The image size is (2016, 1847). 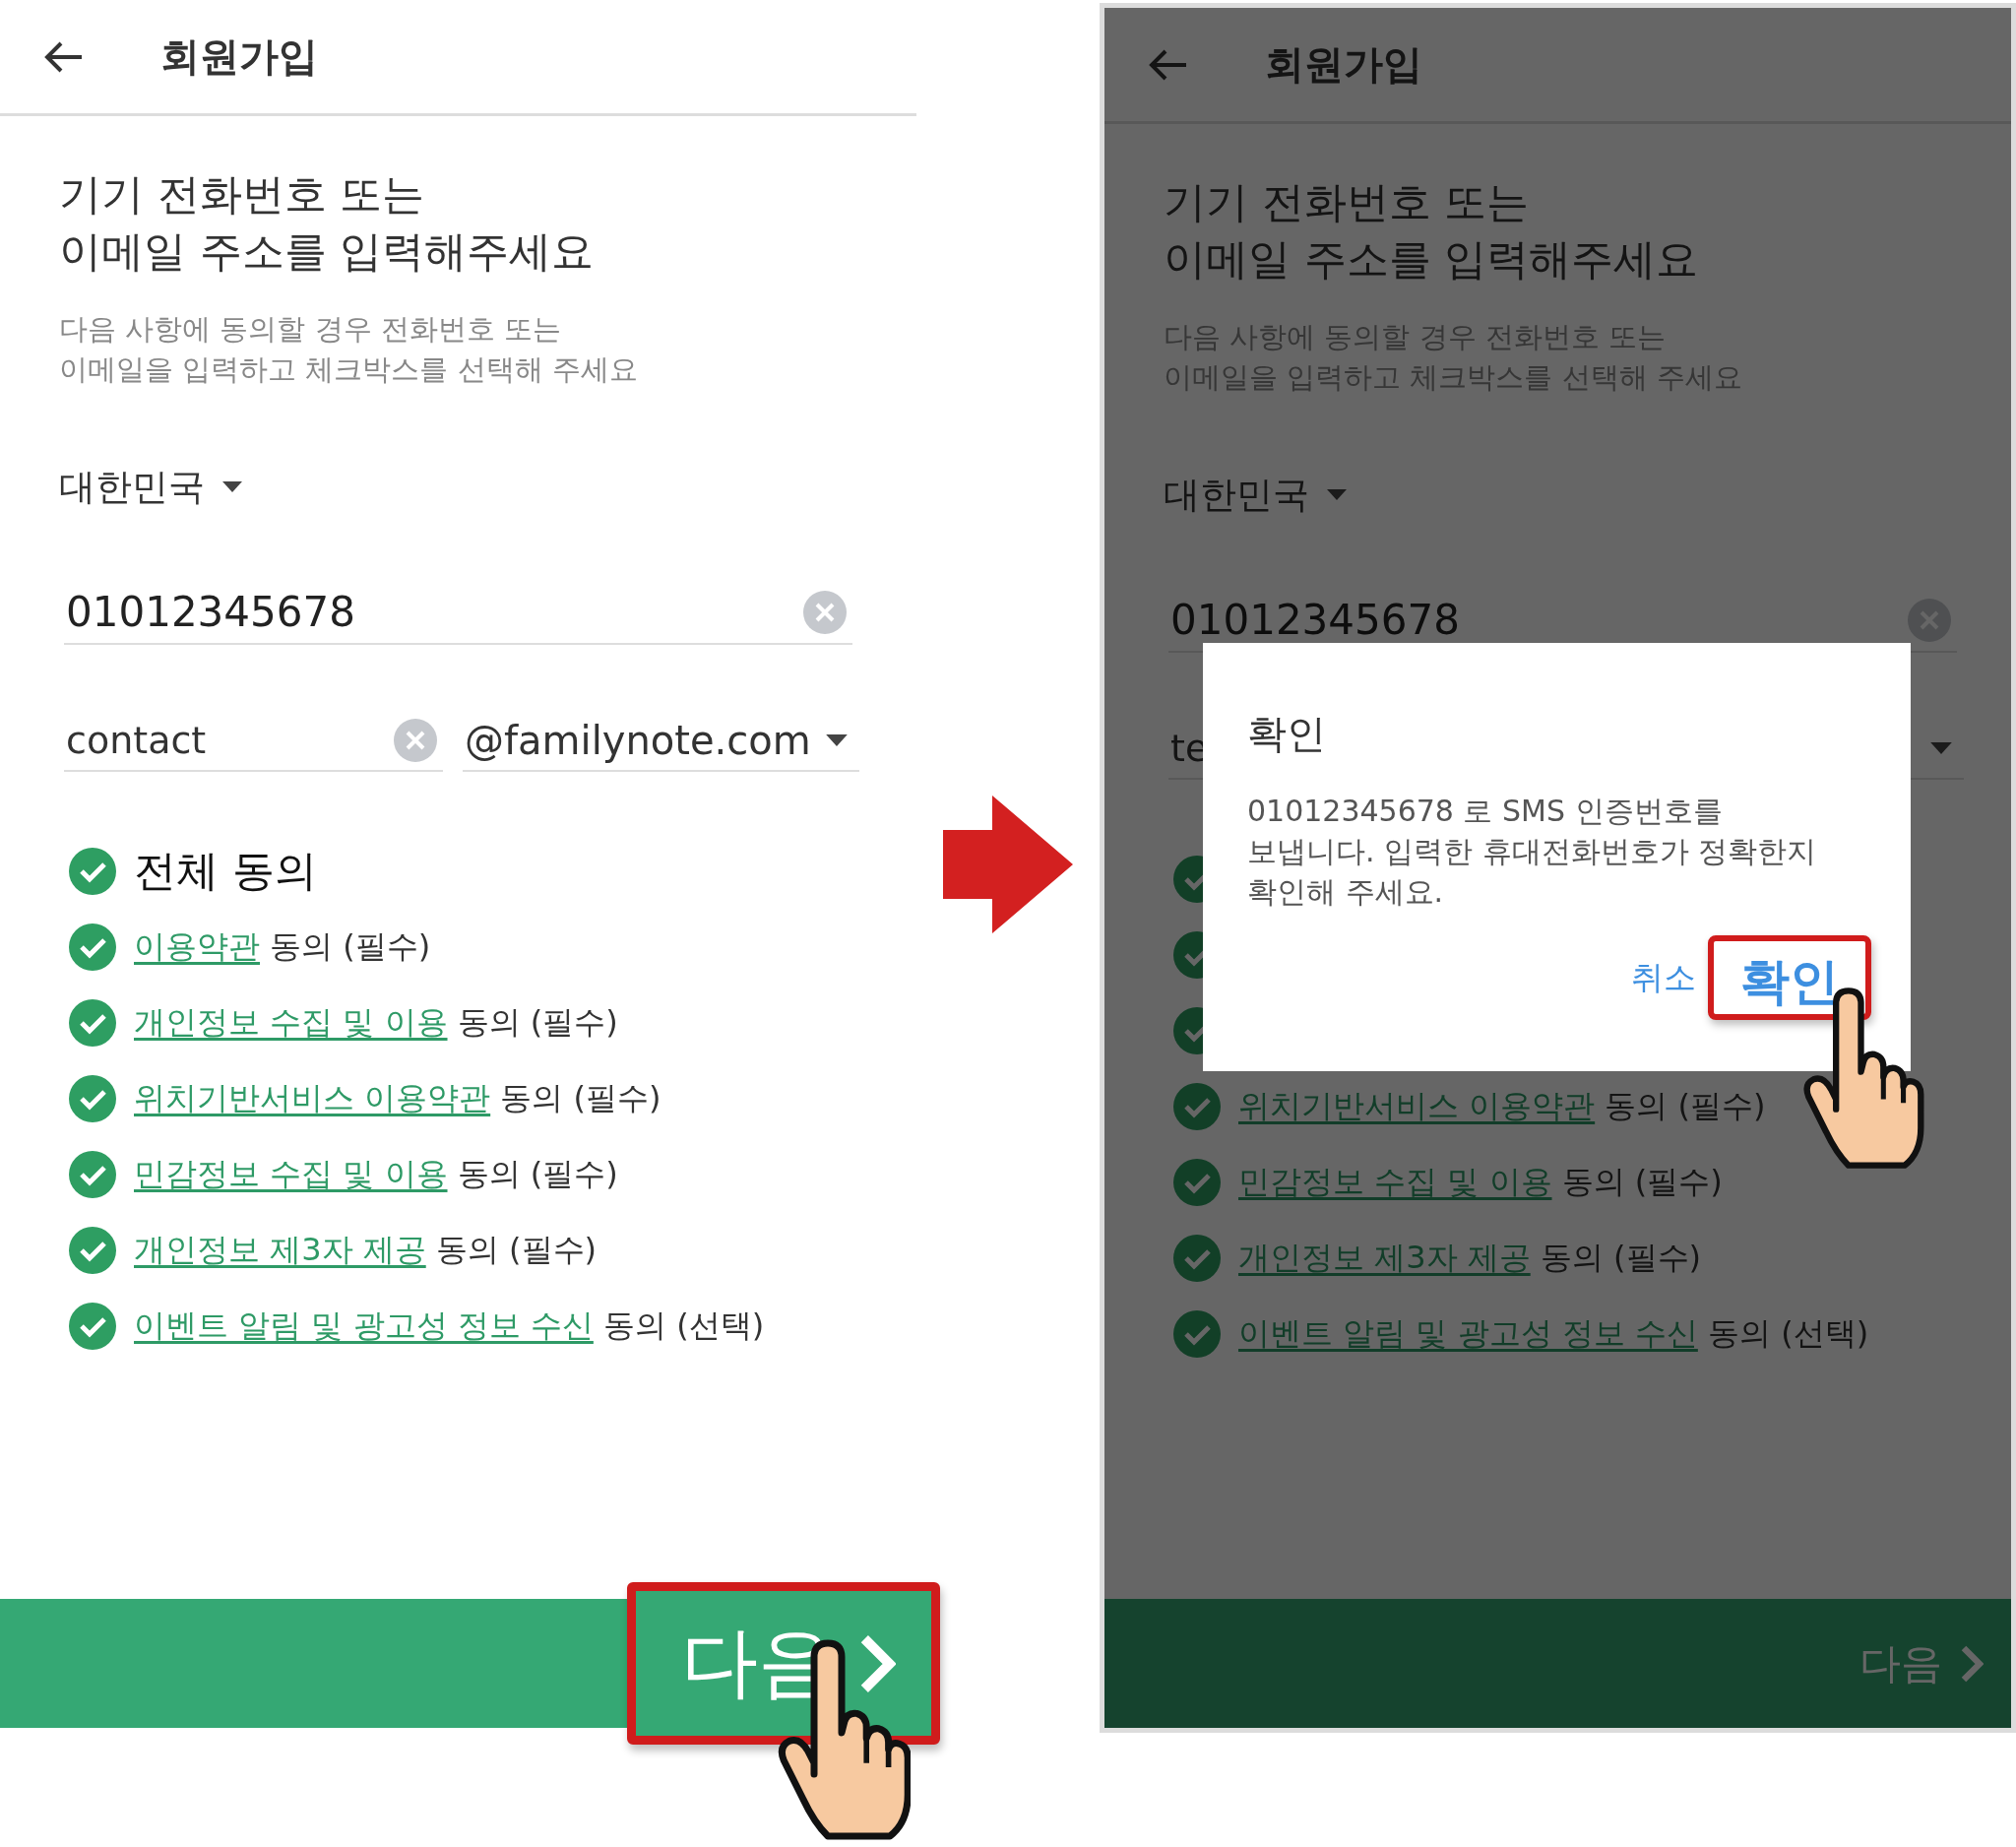 What do you see at coordinates (661, 743) in the screenshot?
I see `domain-dropdown: @familynote.com` at bounding box center [661, 743].